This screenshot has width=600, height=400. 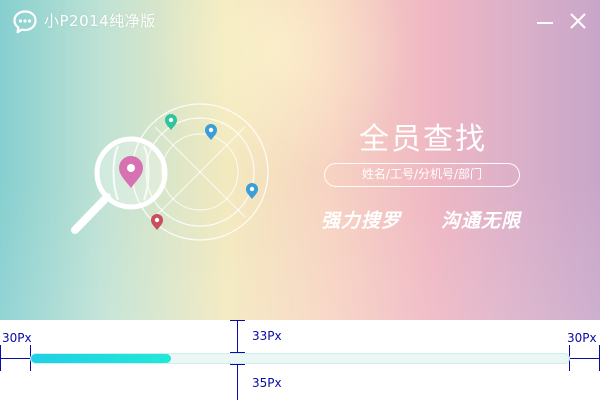 I want to click on headline: 全员查找, so click(x=423, y=139).